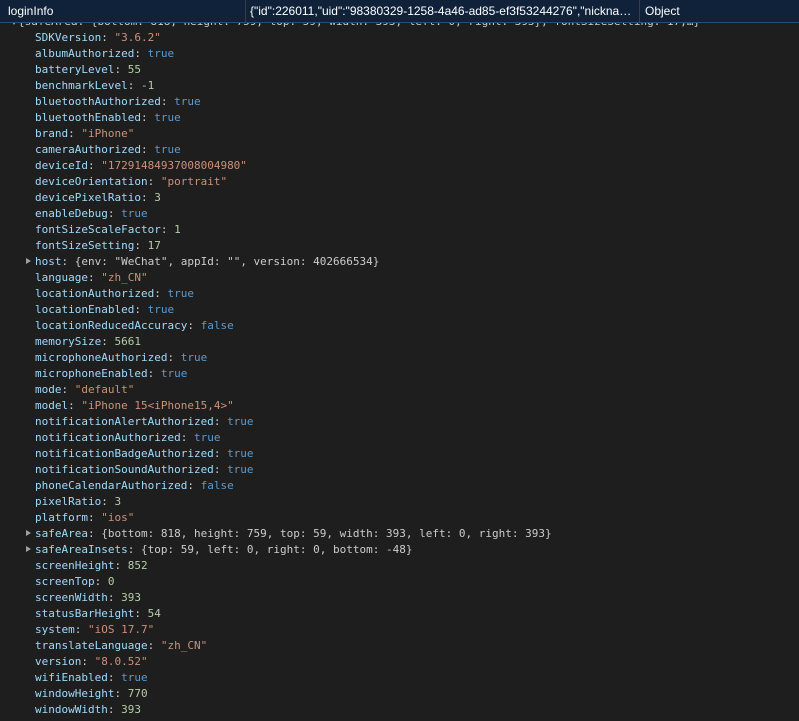 This screenshot has height=721, width=799. What do you see at coordinates (399, 70) in the screenshot?
I see `property-row-batteryLevel: batteryLevel: 55` at bounding box center [399, 70].